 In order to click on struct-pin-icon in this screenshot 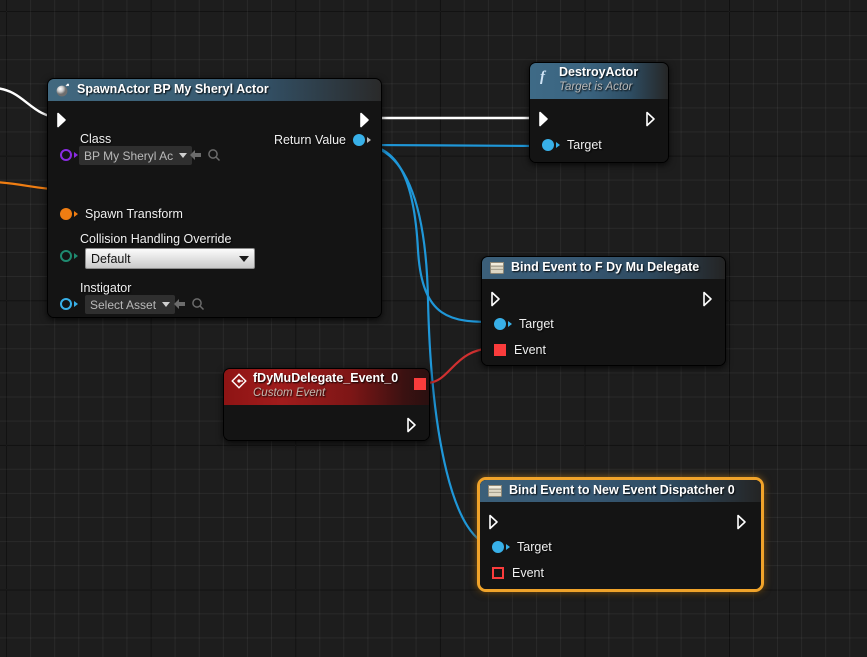, I will do `click(66, 214)`.